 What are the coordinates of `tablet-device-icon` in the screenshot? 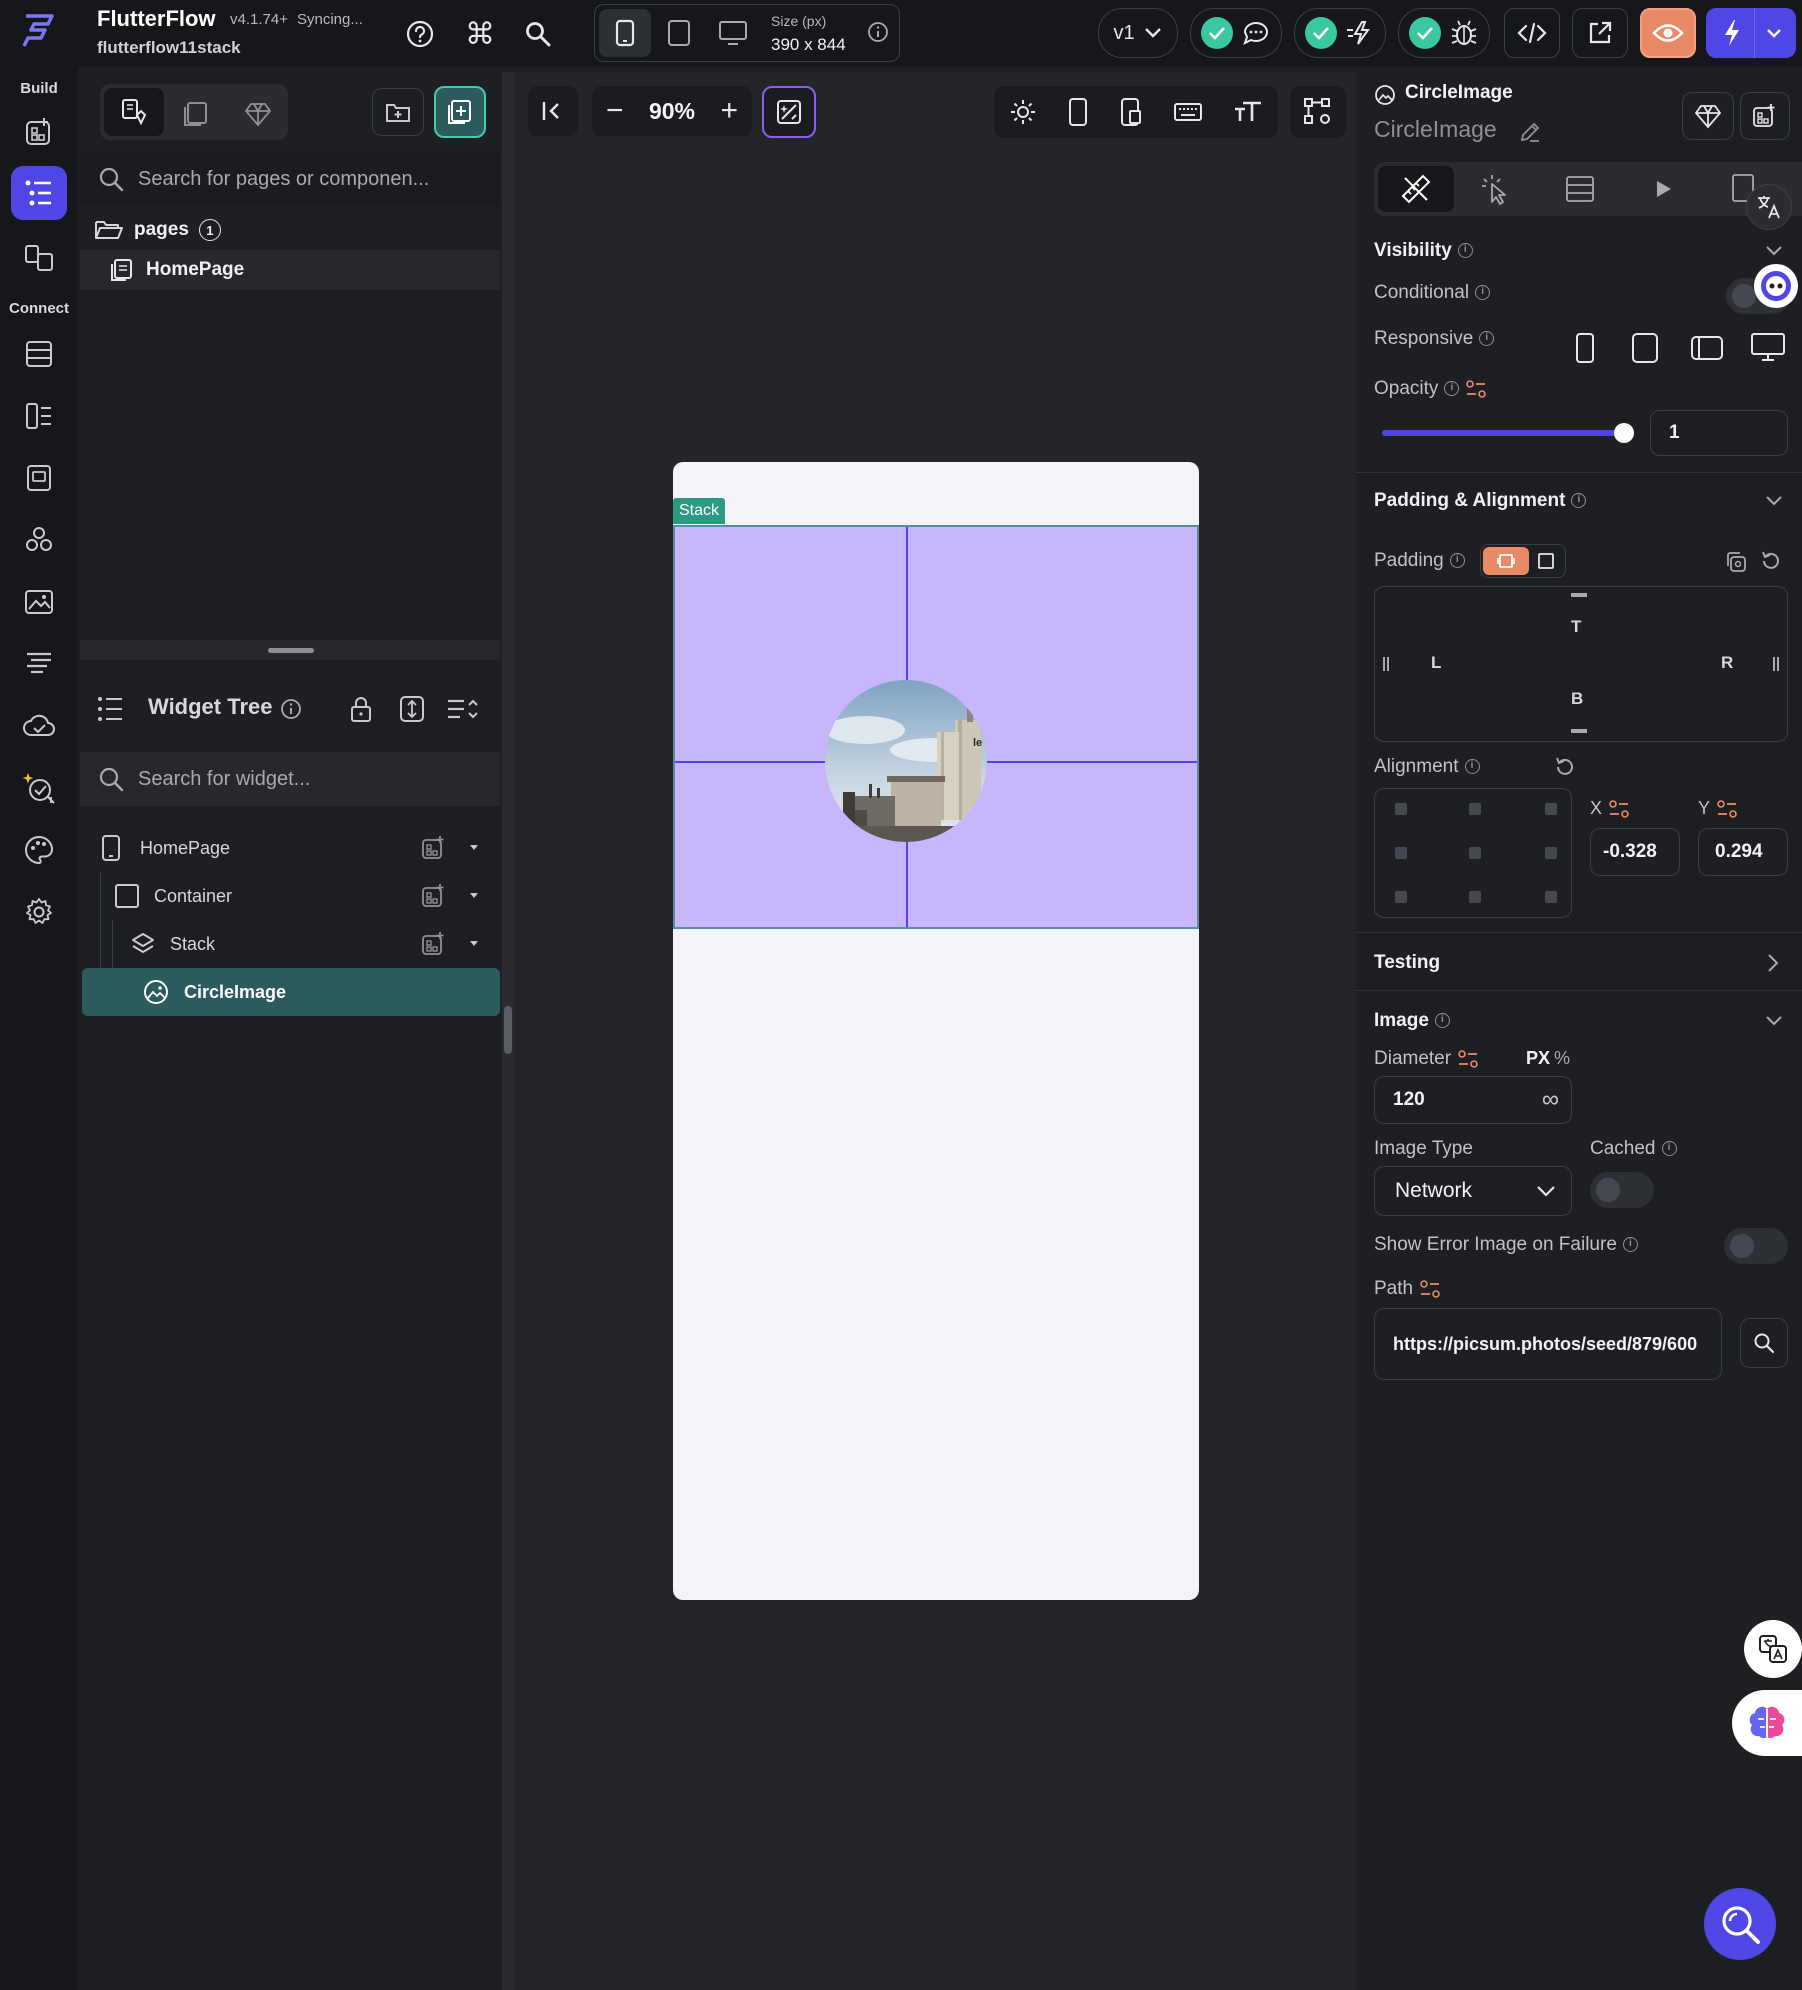 It's located at (679, 33).